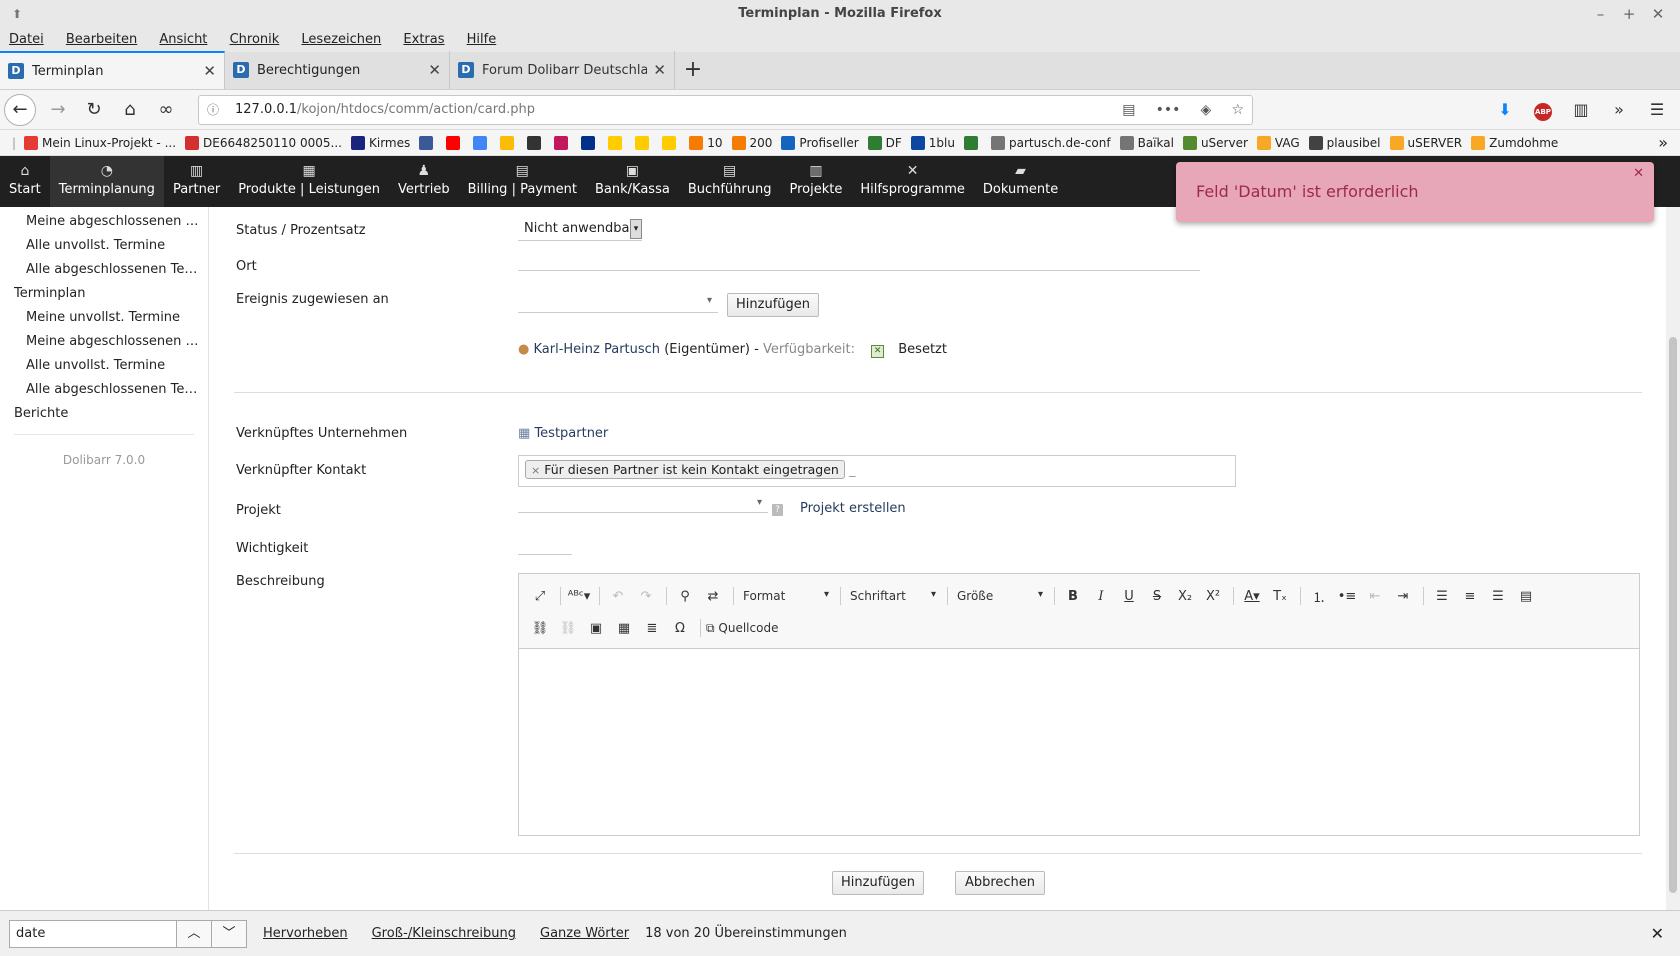 Image resolution: width=1680 pixels, height=956 pixels. Describe the element at coordinates (1581, 109) in the screenshot. I see `sidebar-toggle-icon: ▥` at that location.